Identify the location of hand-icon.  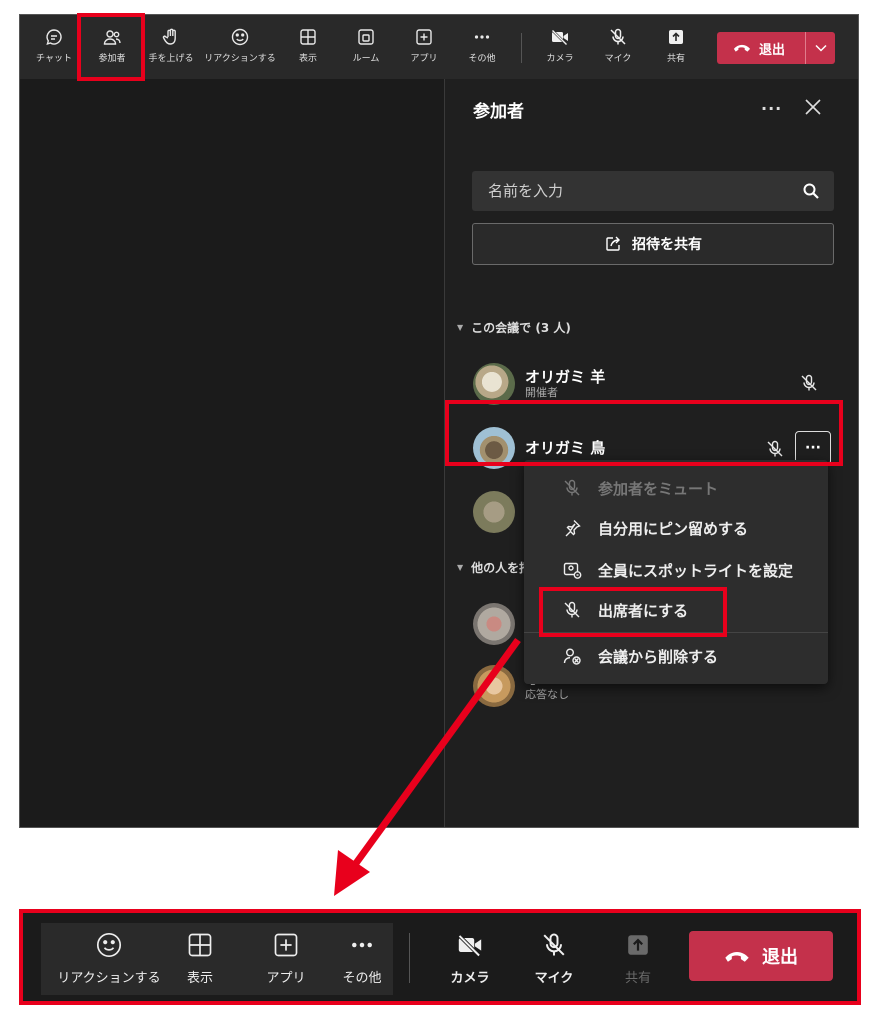
(169, 36).